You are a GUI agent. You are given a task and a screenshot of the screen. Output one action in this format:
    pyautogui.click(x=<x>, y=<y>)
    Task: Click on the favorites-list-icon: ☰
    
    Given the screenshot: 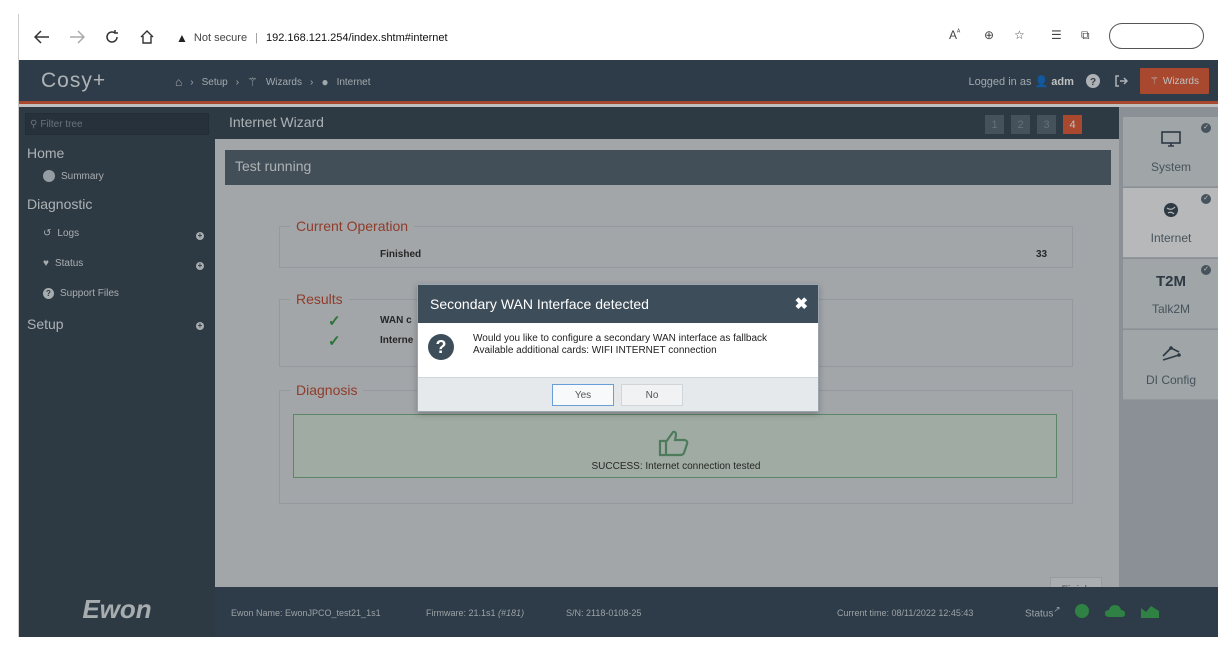 What is the action you would take?
    pyautogui.click(x=1056, y=35)
    